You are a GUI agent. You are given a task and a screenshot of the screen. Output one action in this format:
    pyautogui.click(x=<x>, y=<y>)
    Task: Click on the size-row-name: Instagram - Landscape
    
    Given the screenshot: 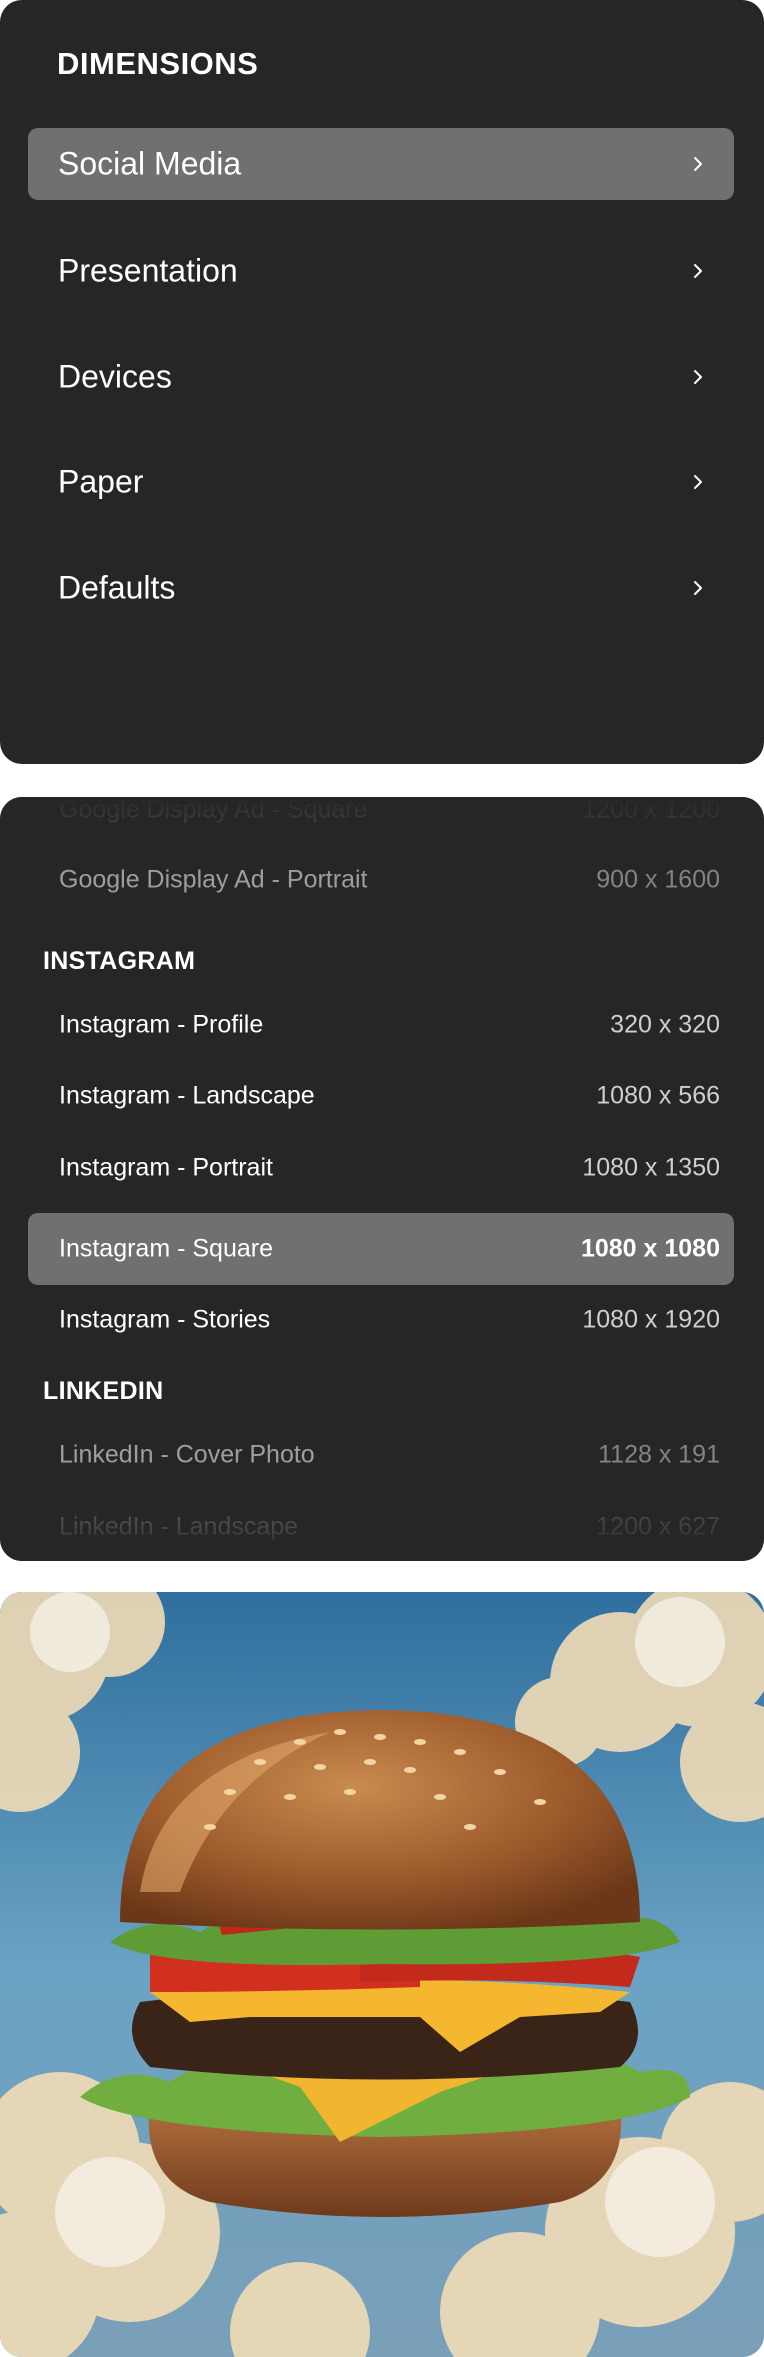 What is the action you would take?
    pyautogui.click(x=187, y=1095)
    